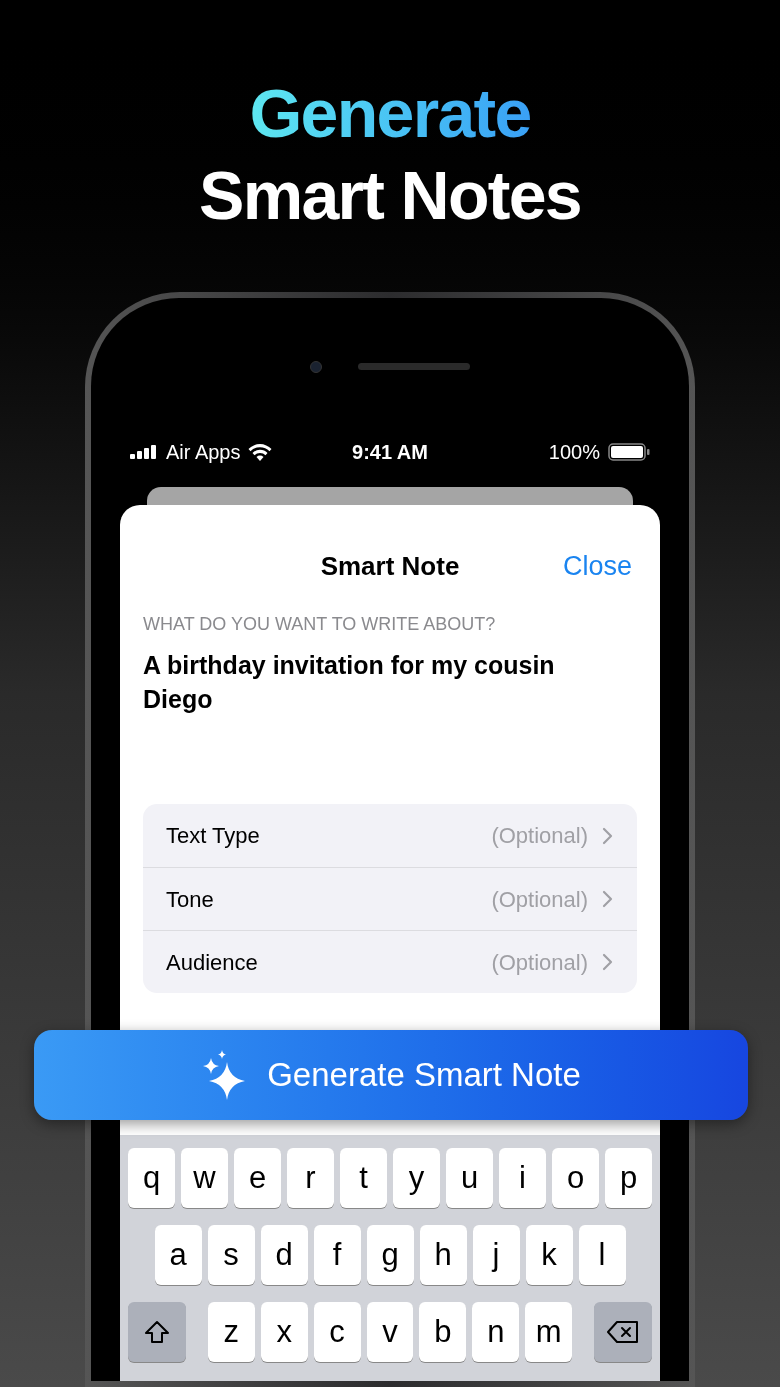  I want to click on key: t, so click(363, 1178).